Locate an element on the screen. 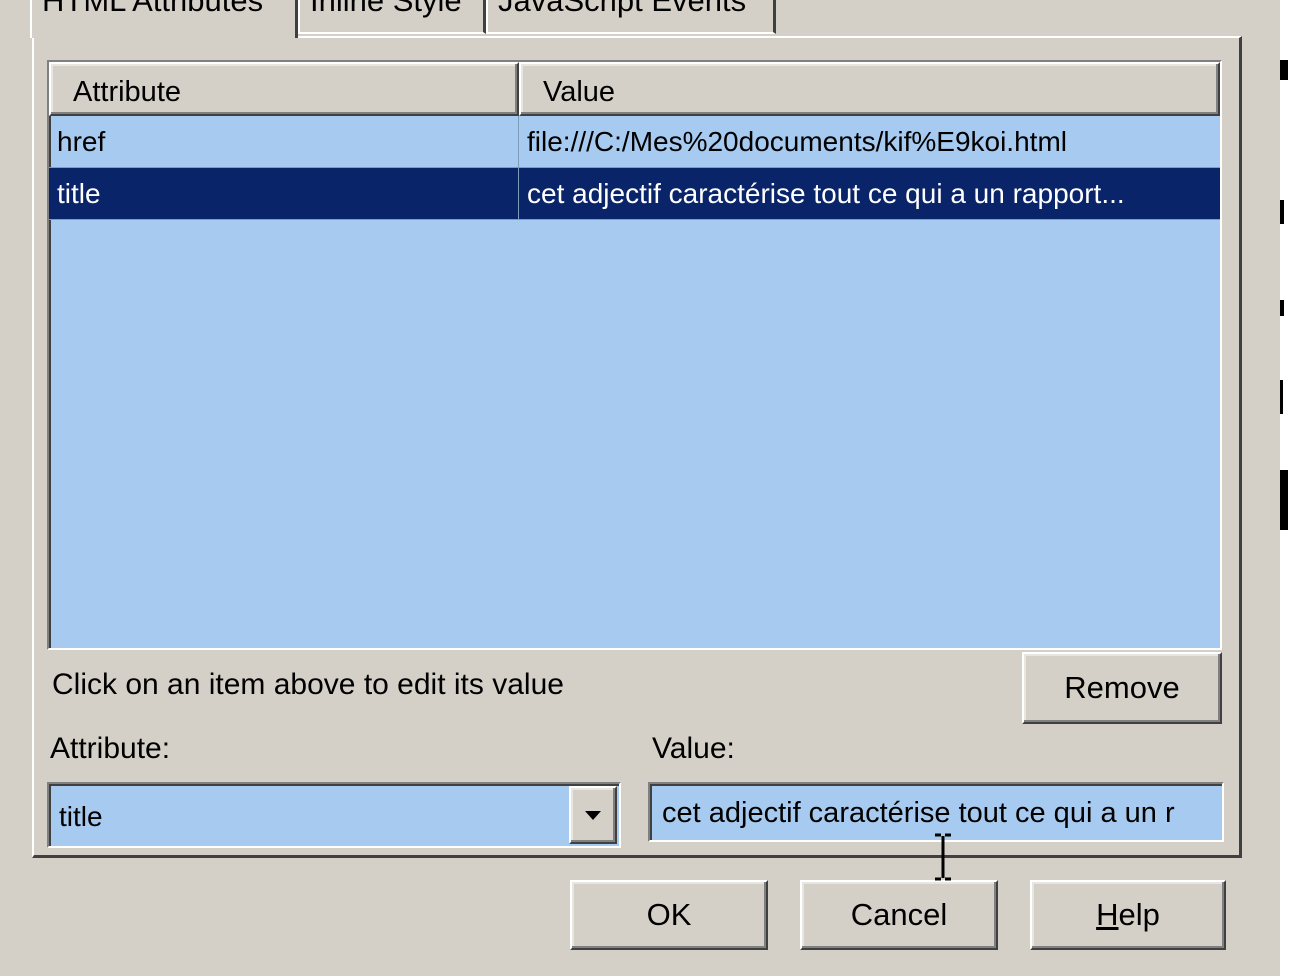 This screenshot has width=1290, height=976. remove-button: Remove is located at coordinates (1122, 688).